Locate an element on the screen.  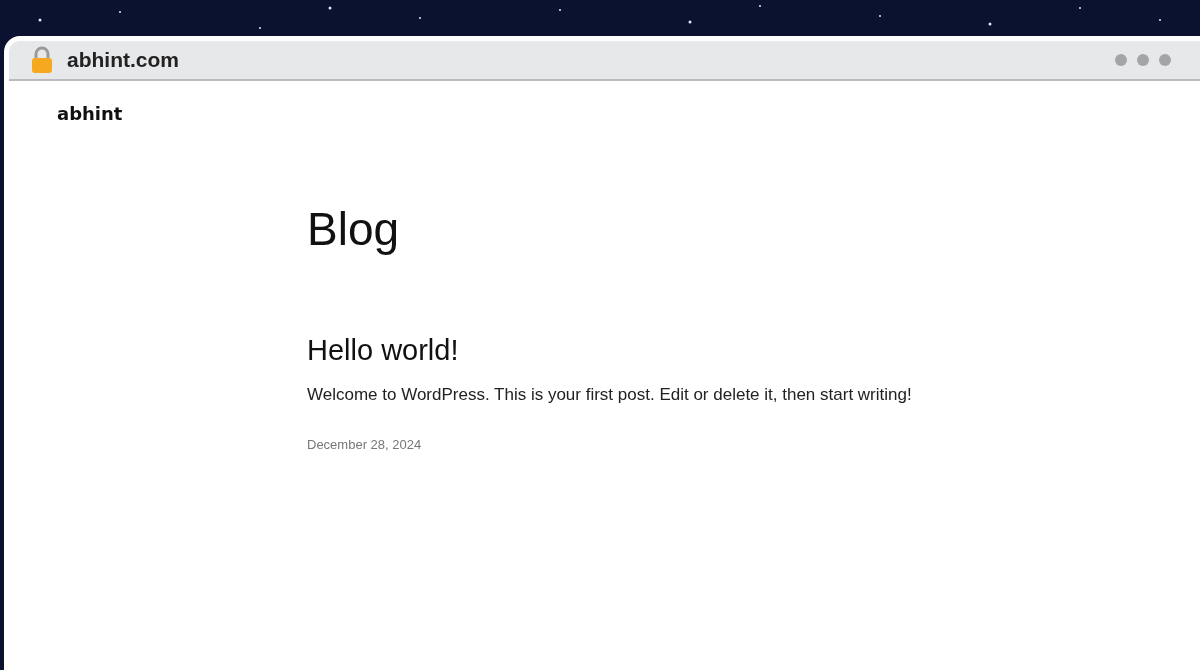
lock-icon is located at coordinates (42, 60).